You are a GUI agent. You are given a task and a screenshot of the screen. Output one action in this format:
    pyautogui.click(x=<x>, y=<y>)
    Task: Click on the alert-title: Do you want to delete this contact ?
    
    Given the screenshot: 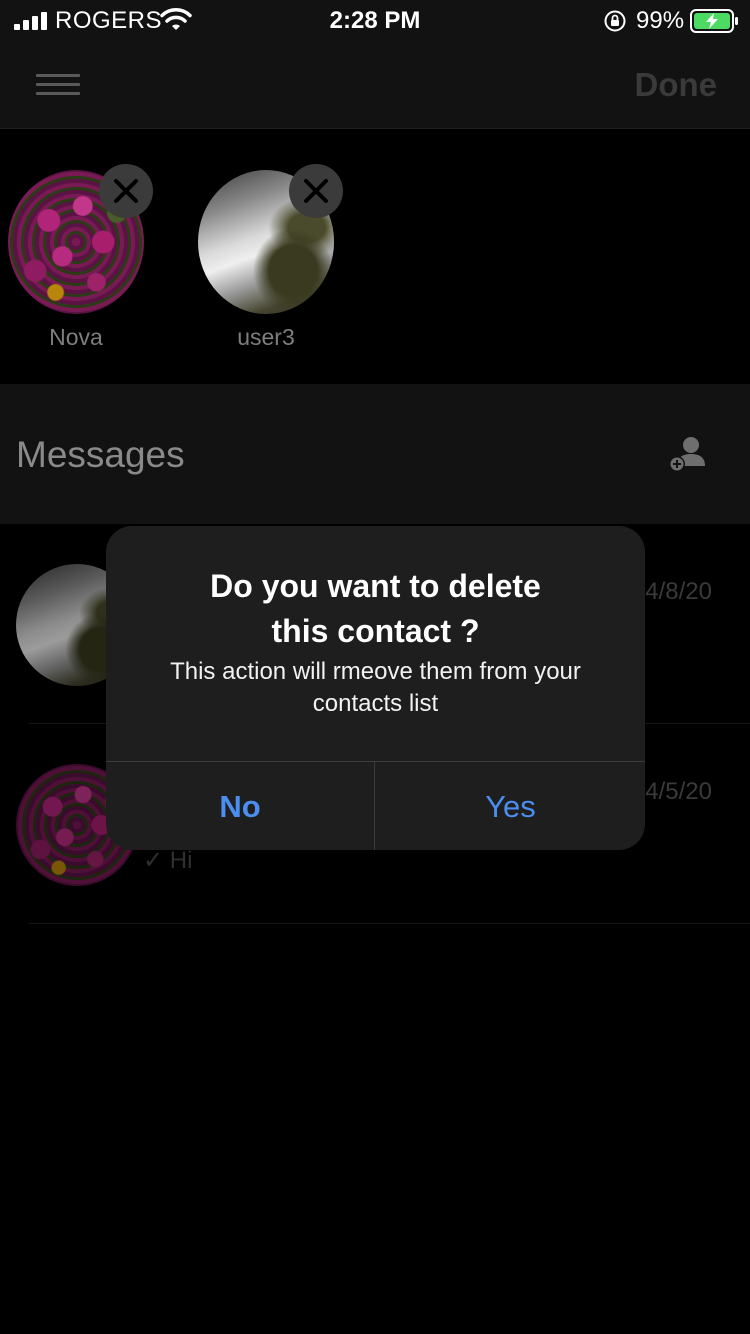 What is the action you would take?
    pyautogui.click(x=375, y=608)
    